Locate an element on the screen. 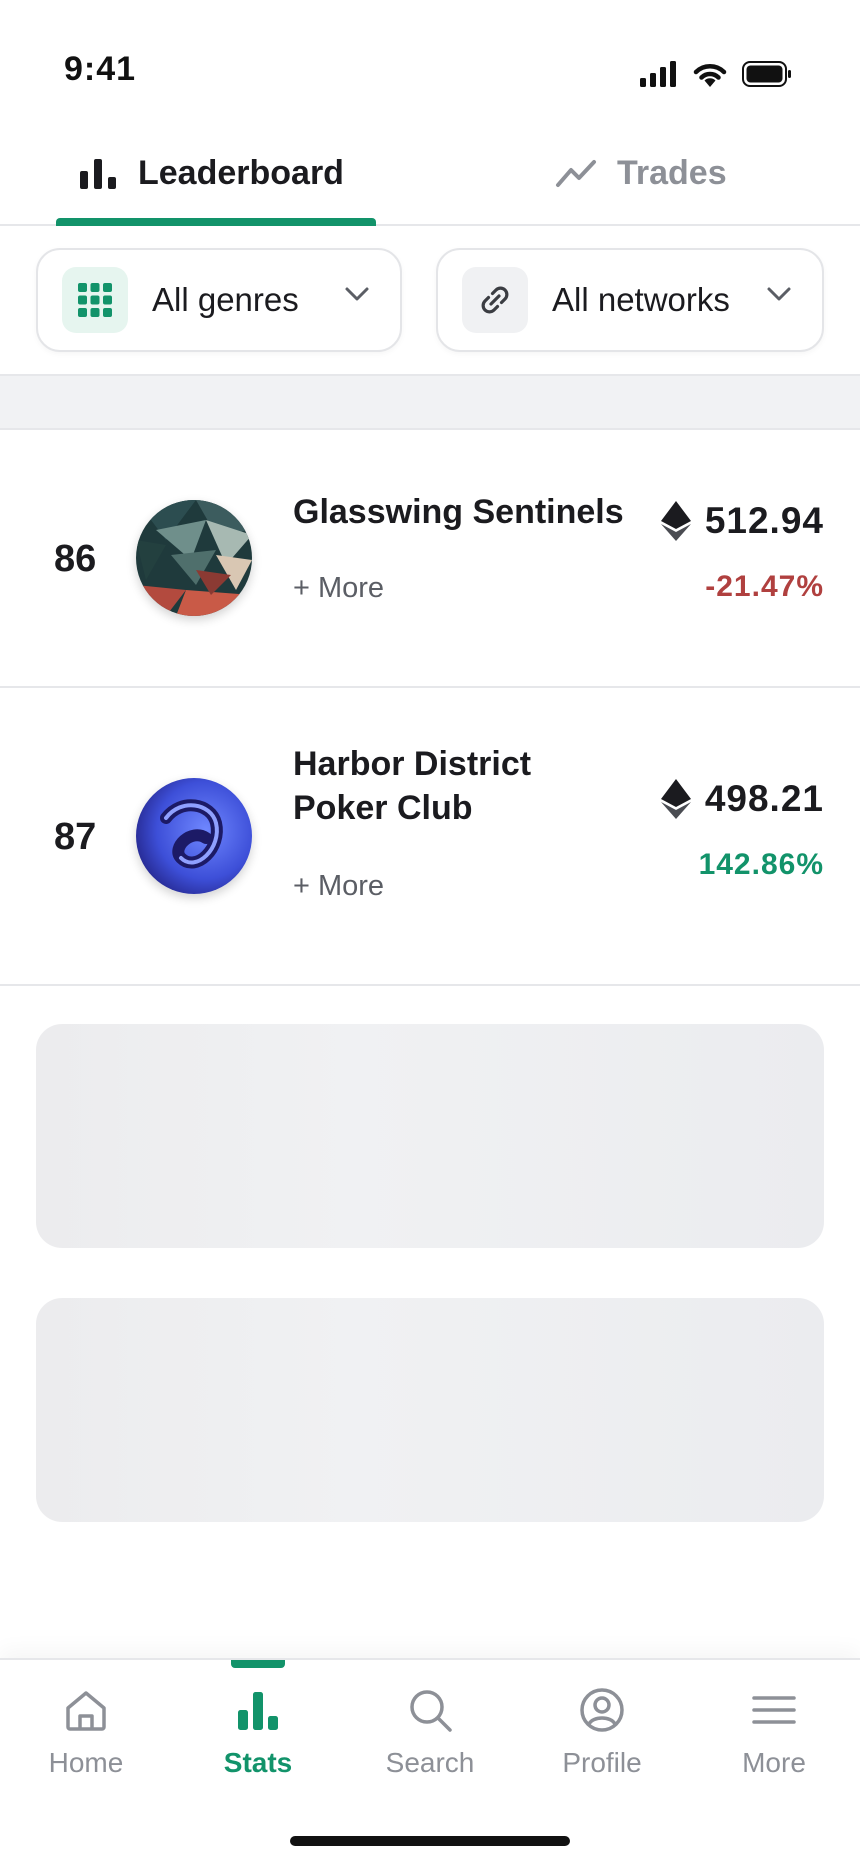  tab-leaderboard-label: Leaderboard is located at coordinates (241, 172).